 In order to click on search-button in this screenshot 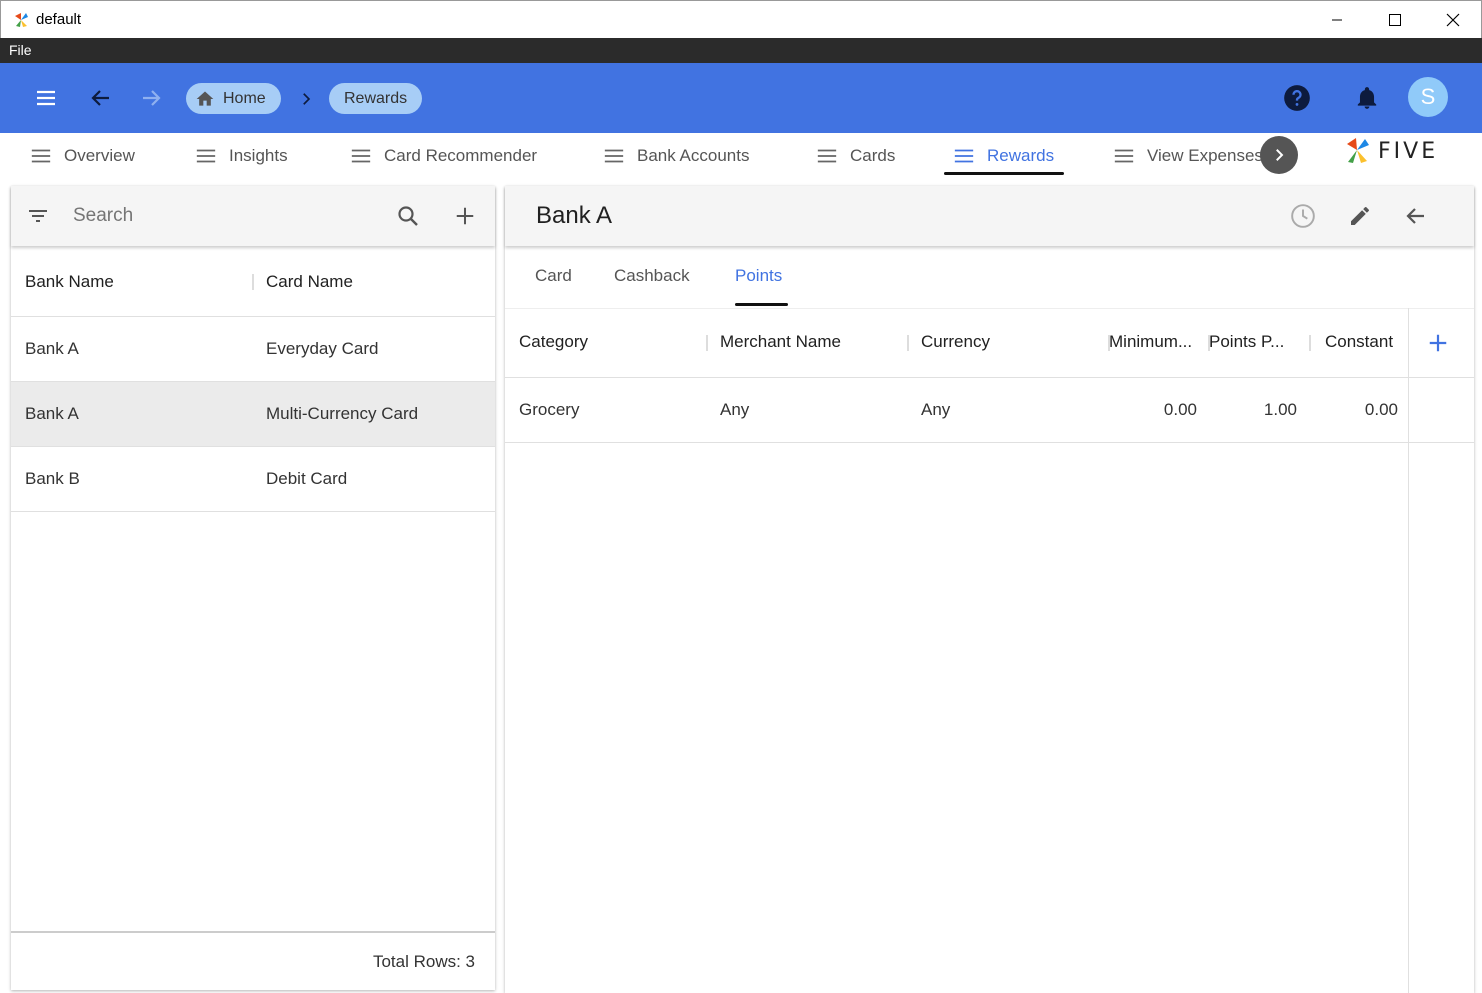, I will do `click(408, 216)`.